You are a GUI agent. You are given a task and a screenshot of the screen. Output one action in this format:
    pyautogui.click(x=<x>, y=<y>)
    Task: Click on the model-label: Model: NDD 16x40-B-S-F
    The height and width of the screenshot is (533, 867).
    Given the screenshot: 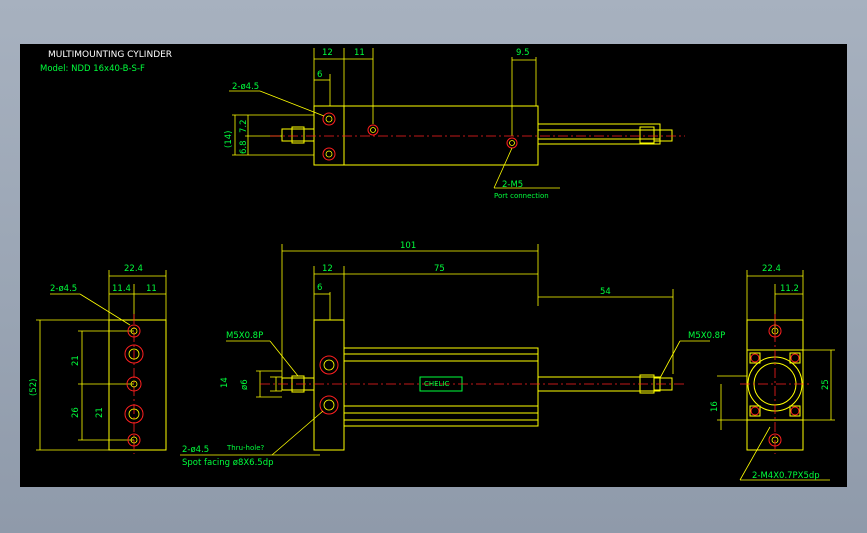 What is the action you would take?
    pyautogui.click(x=92, y=69)
    